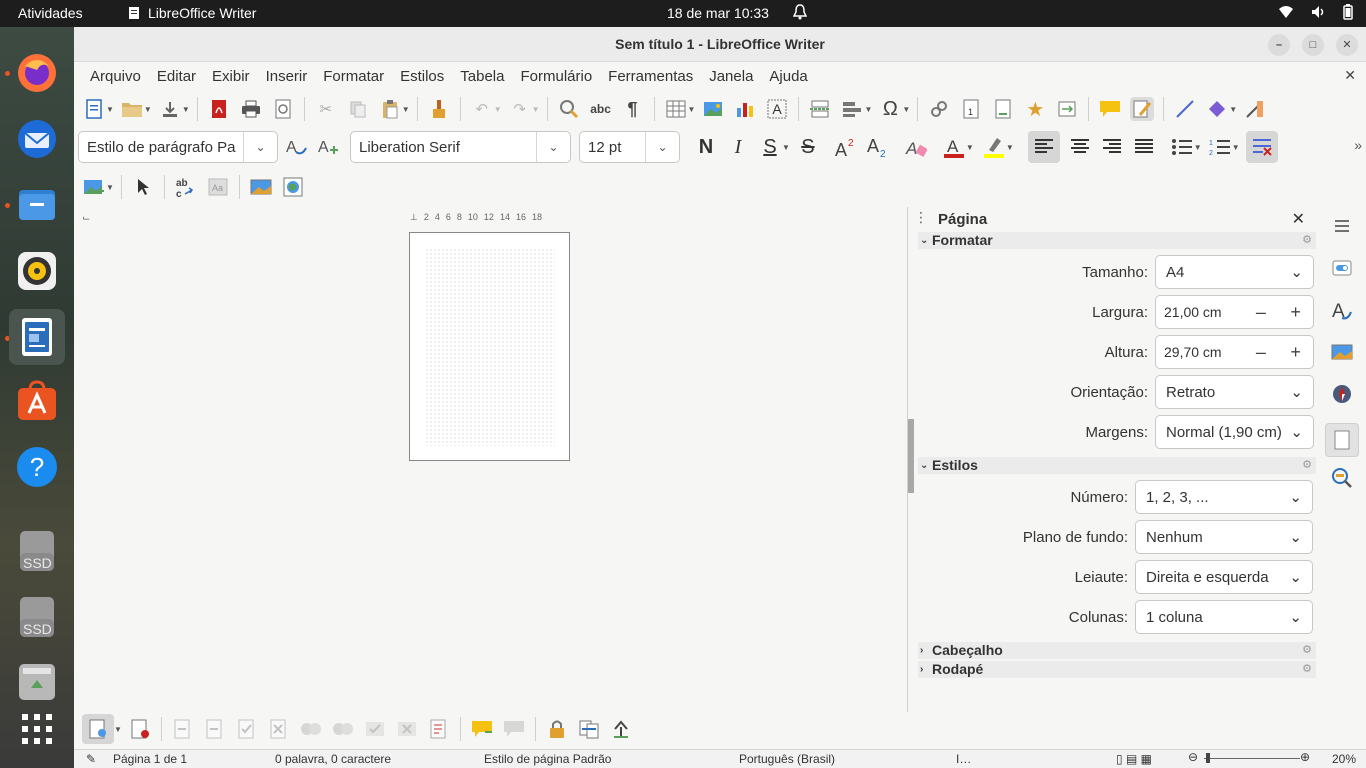  I want to click on menu-editar: Editar, so click(176, 76).